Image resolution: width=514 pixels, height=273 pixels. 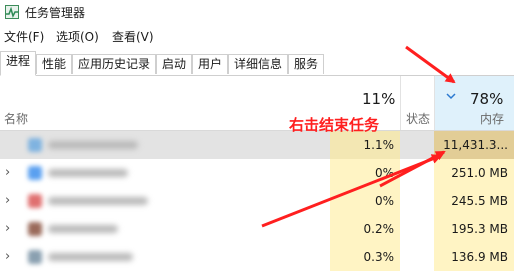 What do you see at coordinates (257, 13) in the screenshot?
I see `title-bar: 任务管理器` at bounding box center [257, 13].